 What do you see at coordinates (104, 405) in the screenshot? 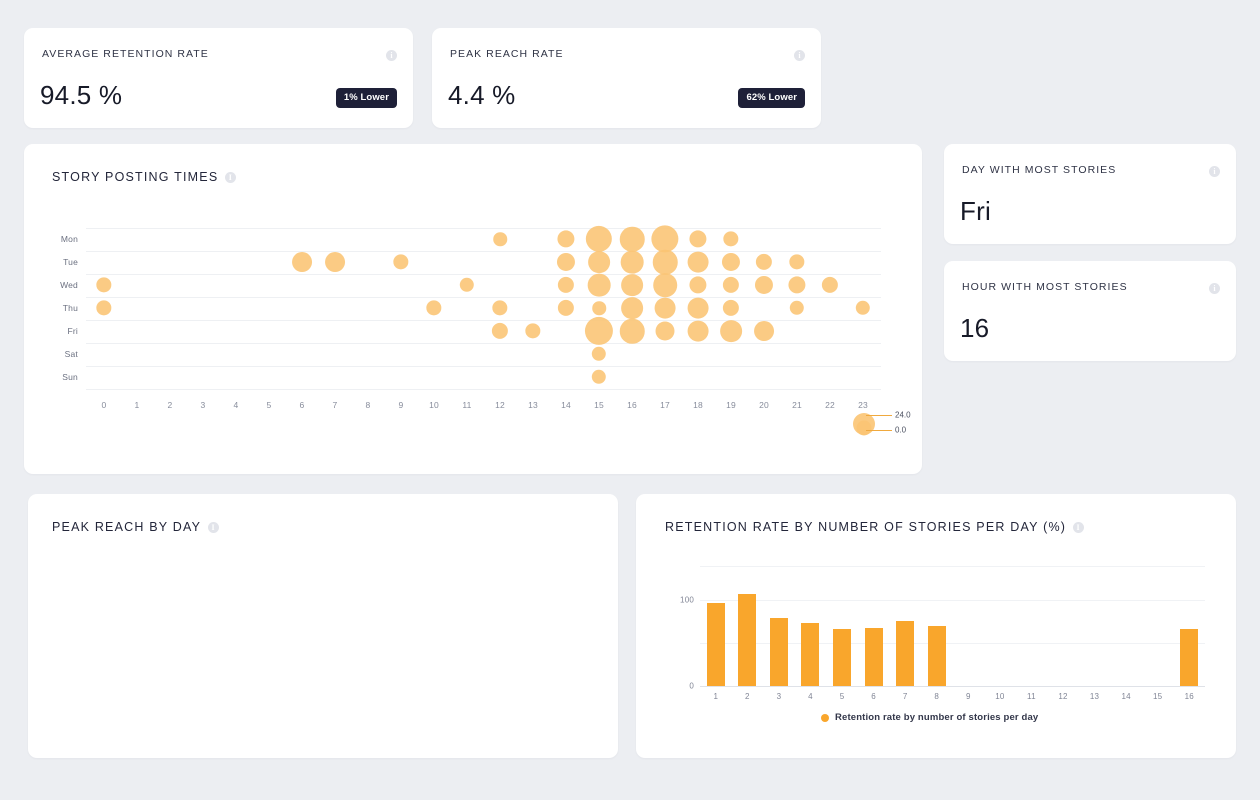
I see `x-axis-tick-label: 0` at bounding box center [104, 405].